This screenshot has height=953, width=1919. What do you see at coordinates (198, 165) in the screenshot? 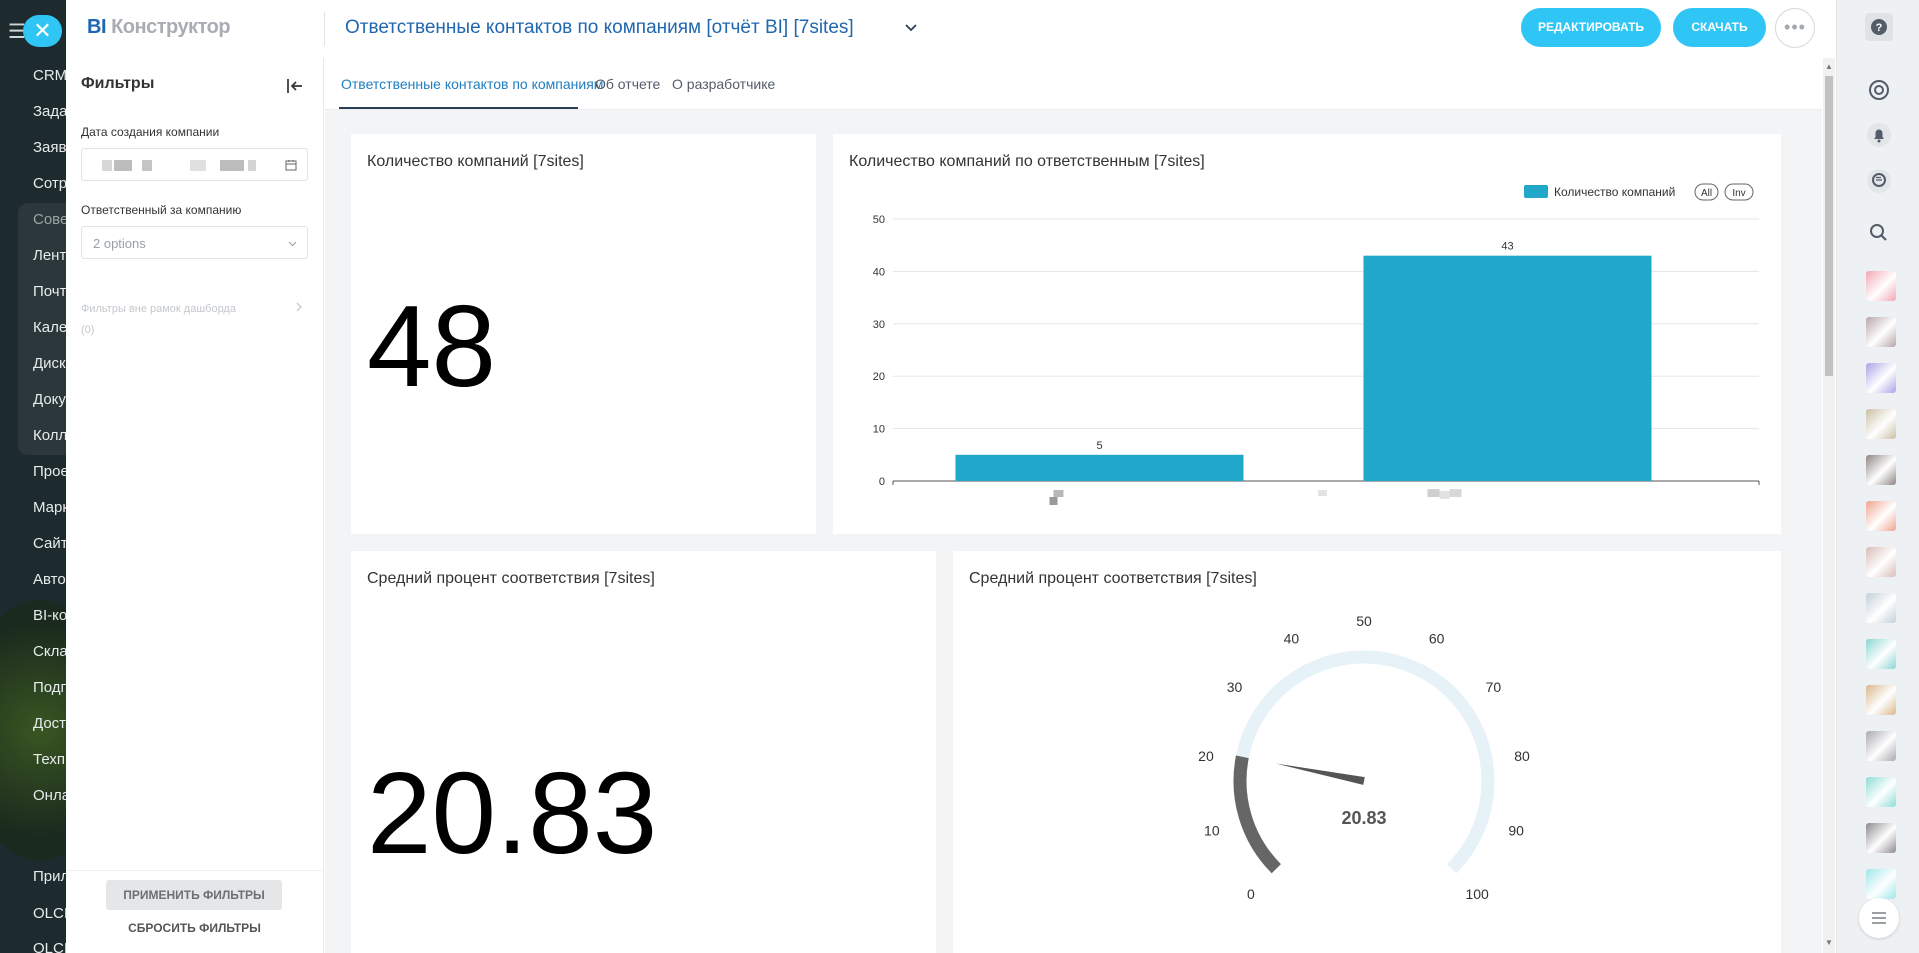
I see `redacted-text` at bounding box center [198, 165].